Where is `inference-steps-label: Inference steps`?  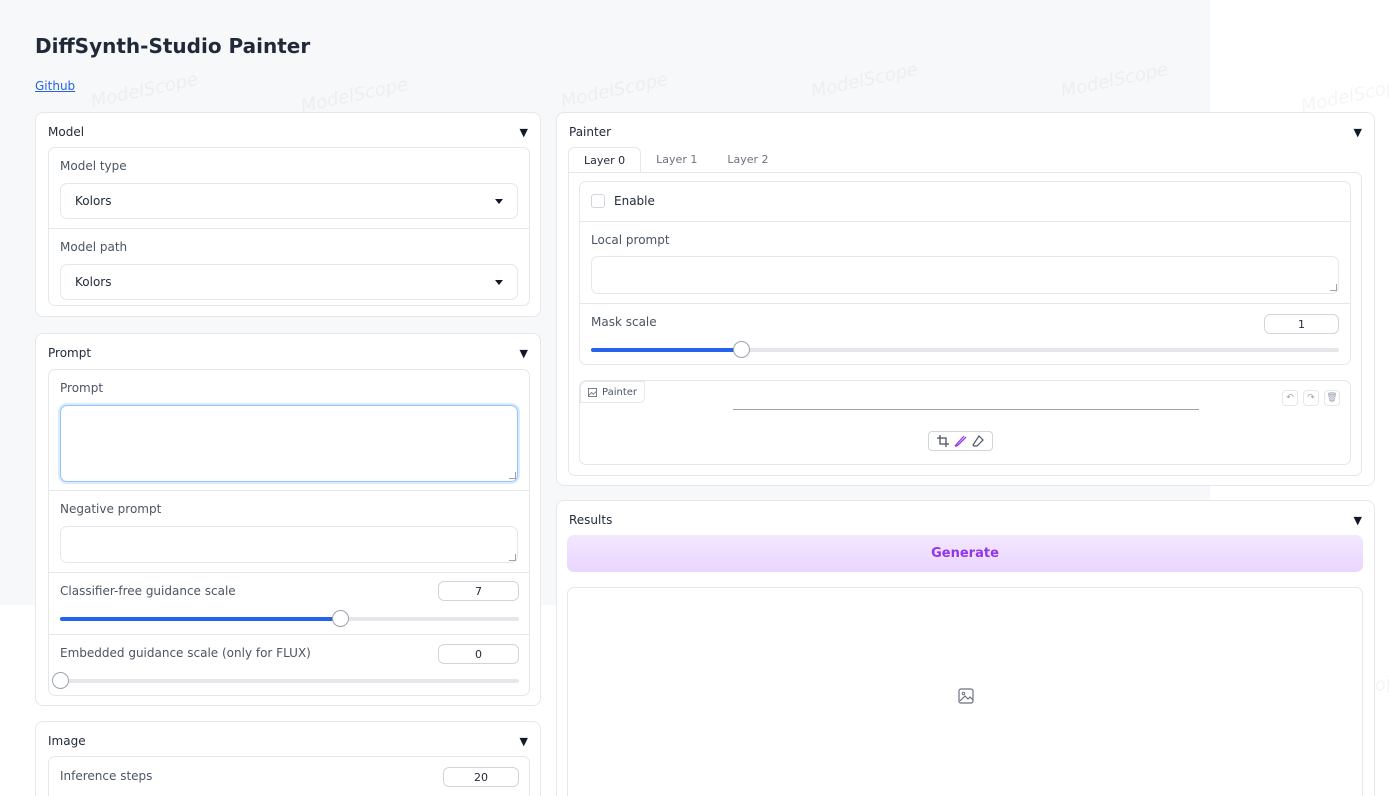 inference-steps-label: Inference steps is located at coordinates (106, 776).